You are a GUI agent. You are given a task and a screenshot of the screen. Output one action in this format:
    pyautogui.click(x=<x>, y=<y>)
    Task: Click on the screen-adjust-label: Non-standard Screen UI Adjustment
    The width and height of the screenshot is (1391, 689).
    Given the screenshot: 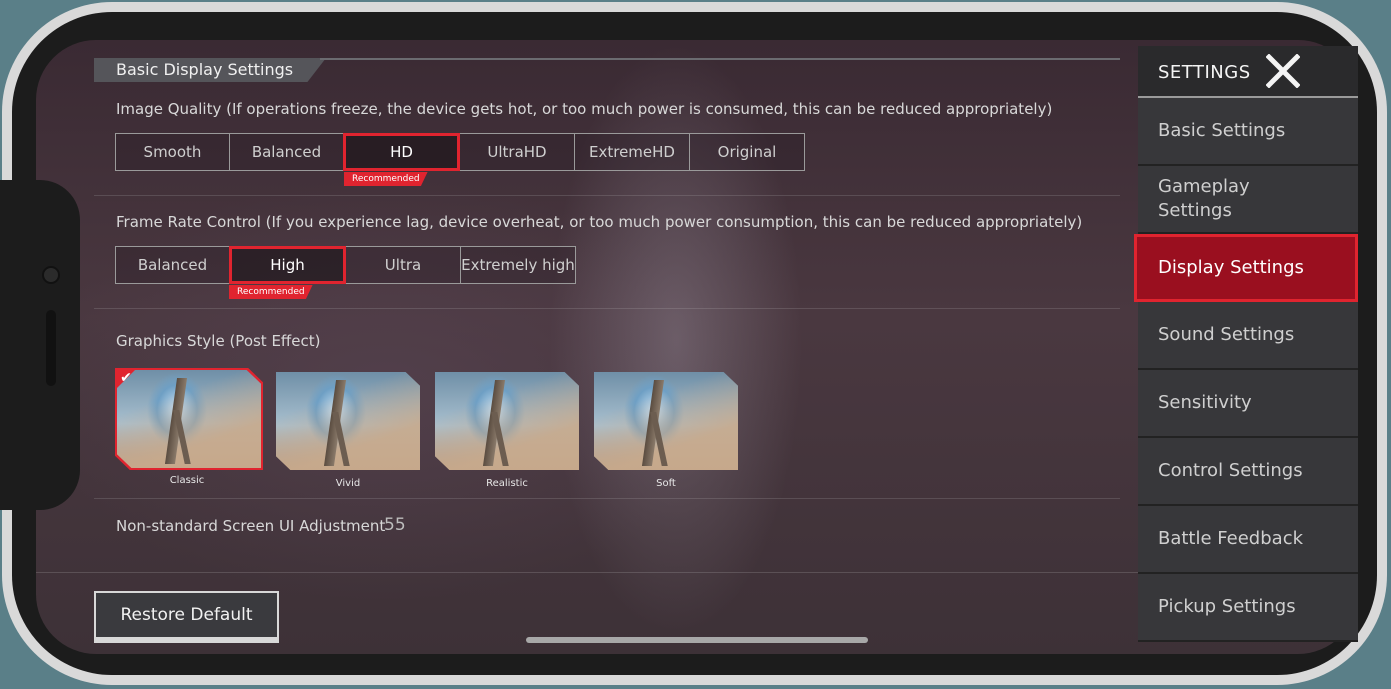 What is the action you would take?
    pyautogui.click(x=251, y=526)
    